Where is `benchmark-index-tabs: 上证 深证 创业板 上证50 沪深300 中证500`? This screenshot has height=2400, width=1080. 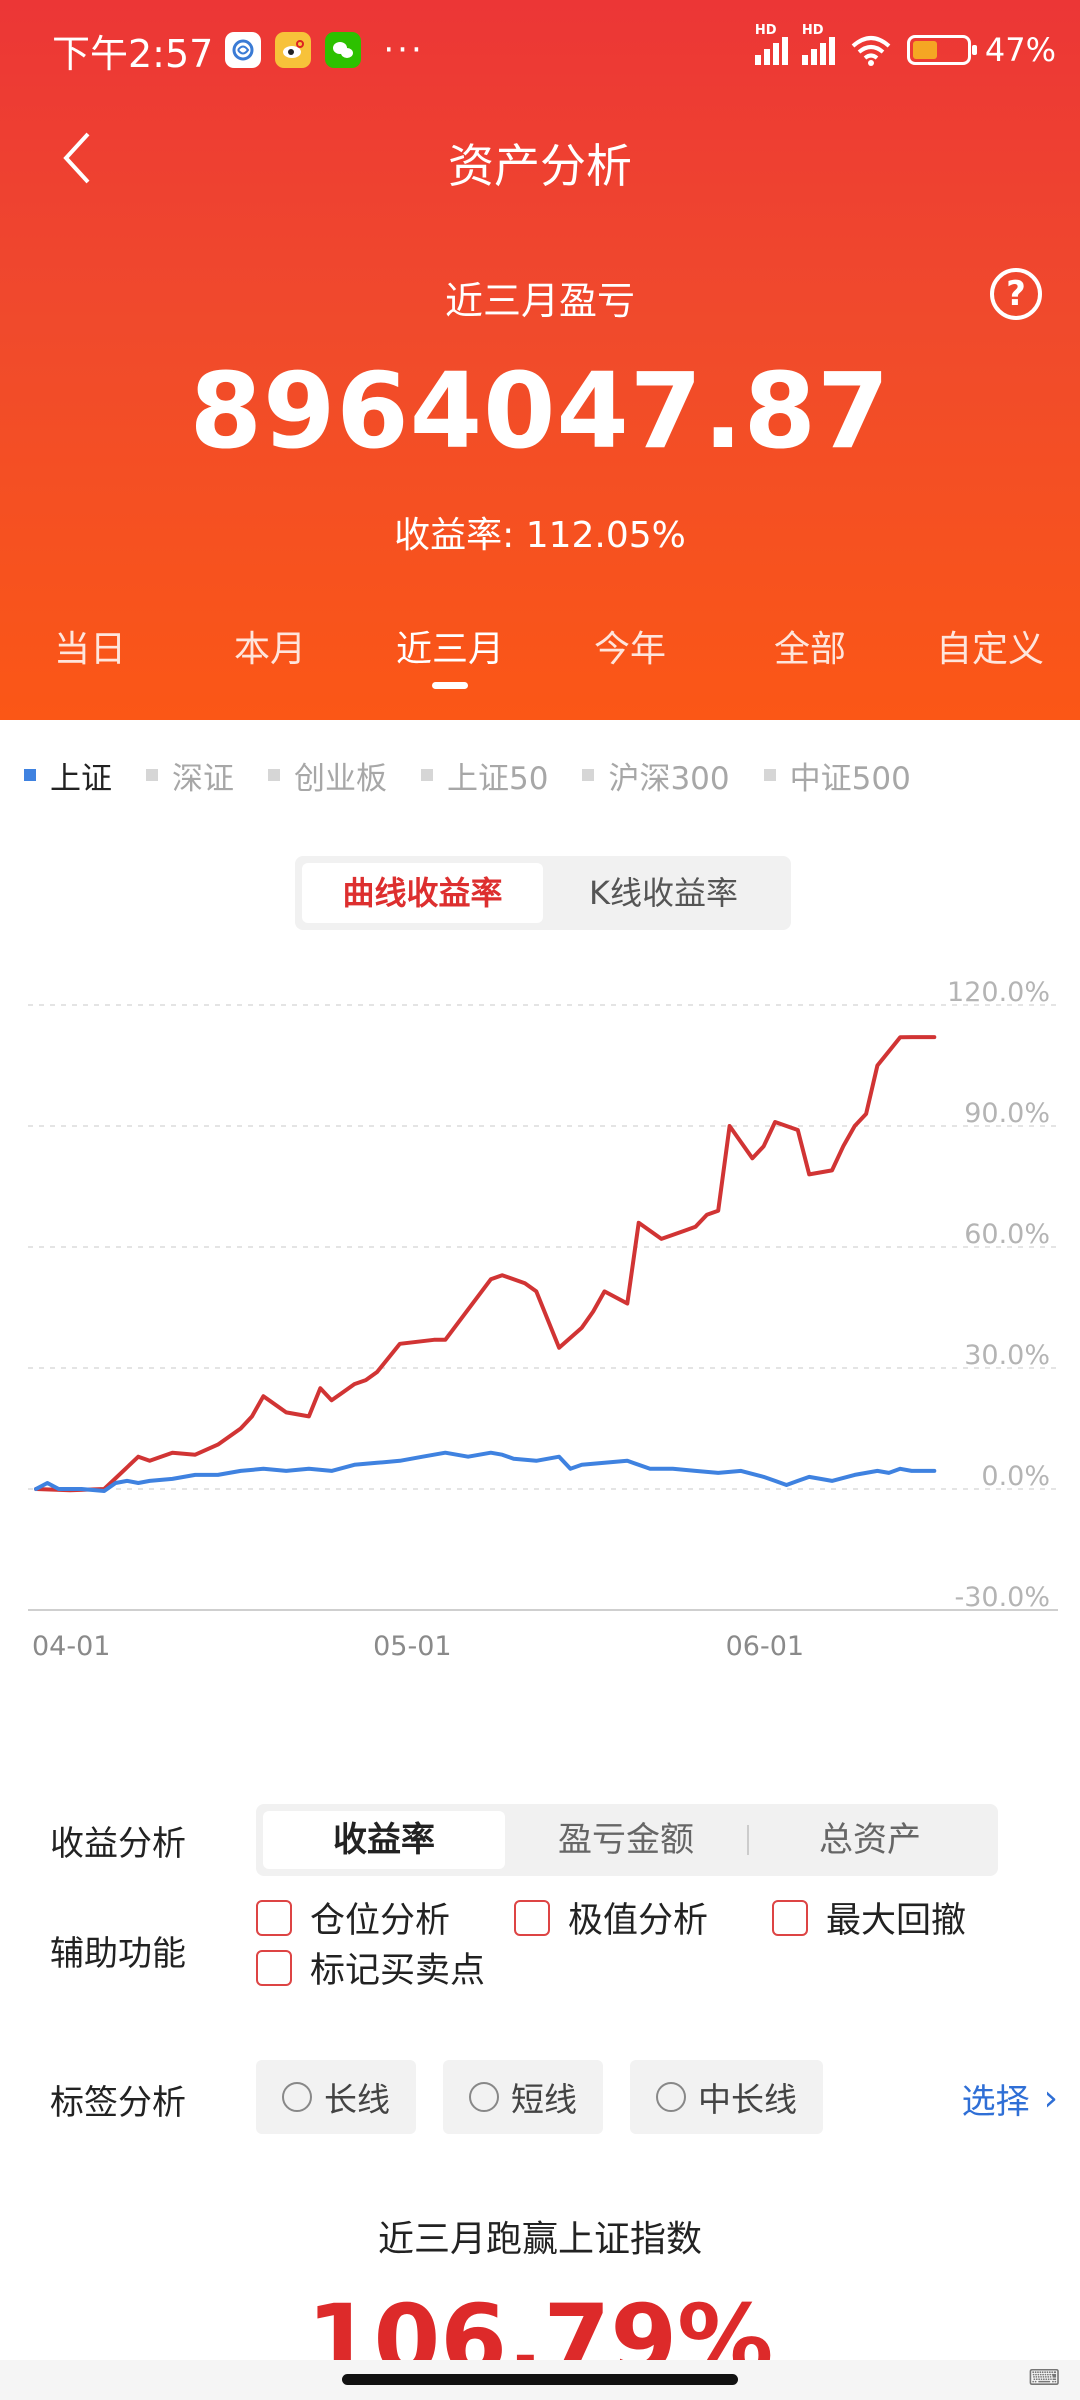 benchmark-index-tabs: 上证 深证 创业板 上证50 沪深300 中证500 is located at coordinates (540, 775).